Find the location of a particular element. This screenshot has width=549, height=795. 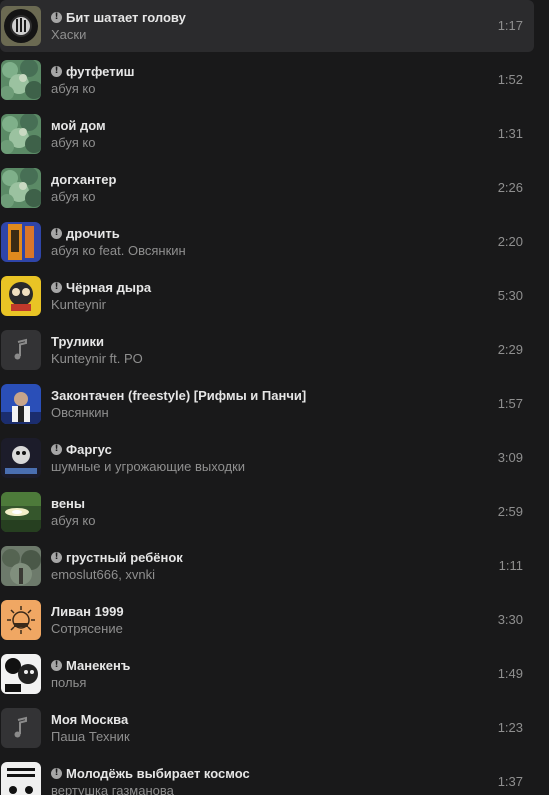

track-row: ! Манекенъ полья 1:49 is located at coordinates (267, 674).